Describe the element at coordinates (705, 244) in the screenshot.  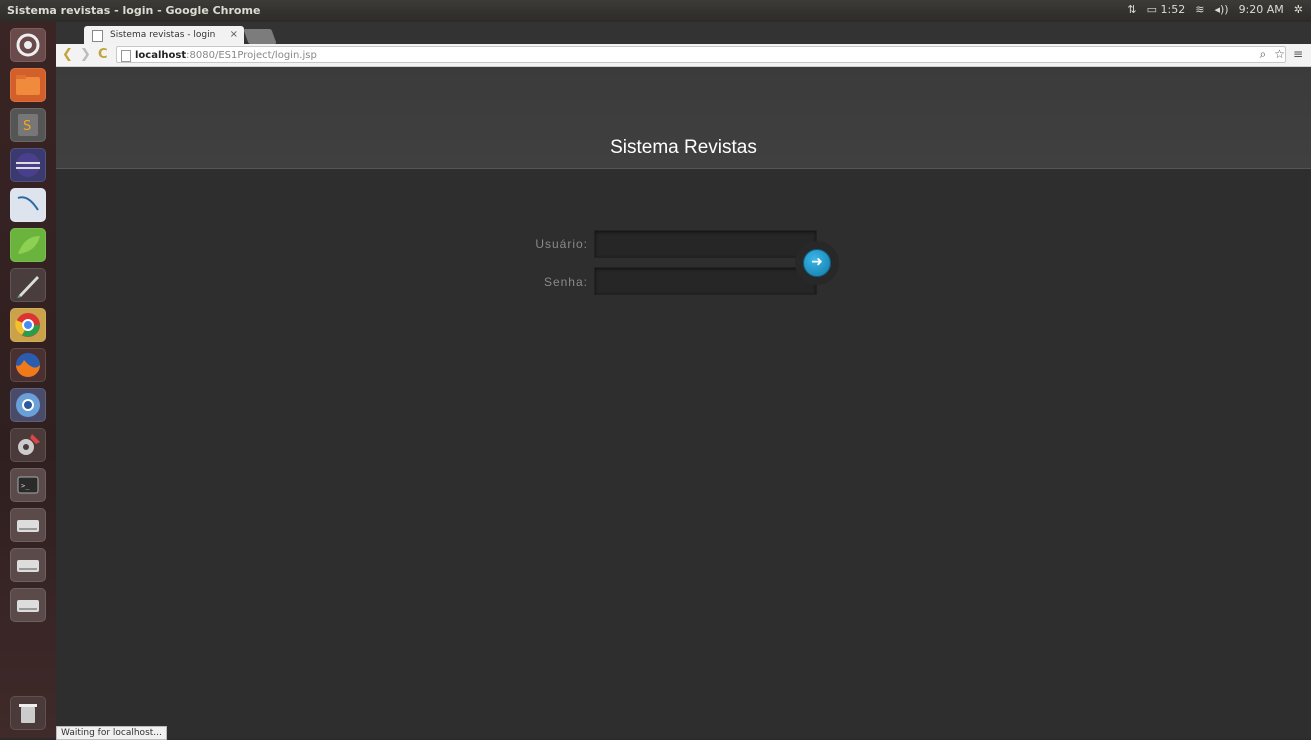
I see `username-input` at that location.